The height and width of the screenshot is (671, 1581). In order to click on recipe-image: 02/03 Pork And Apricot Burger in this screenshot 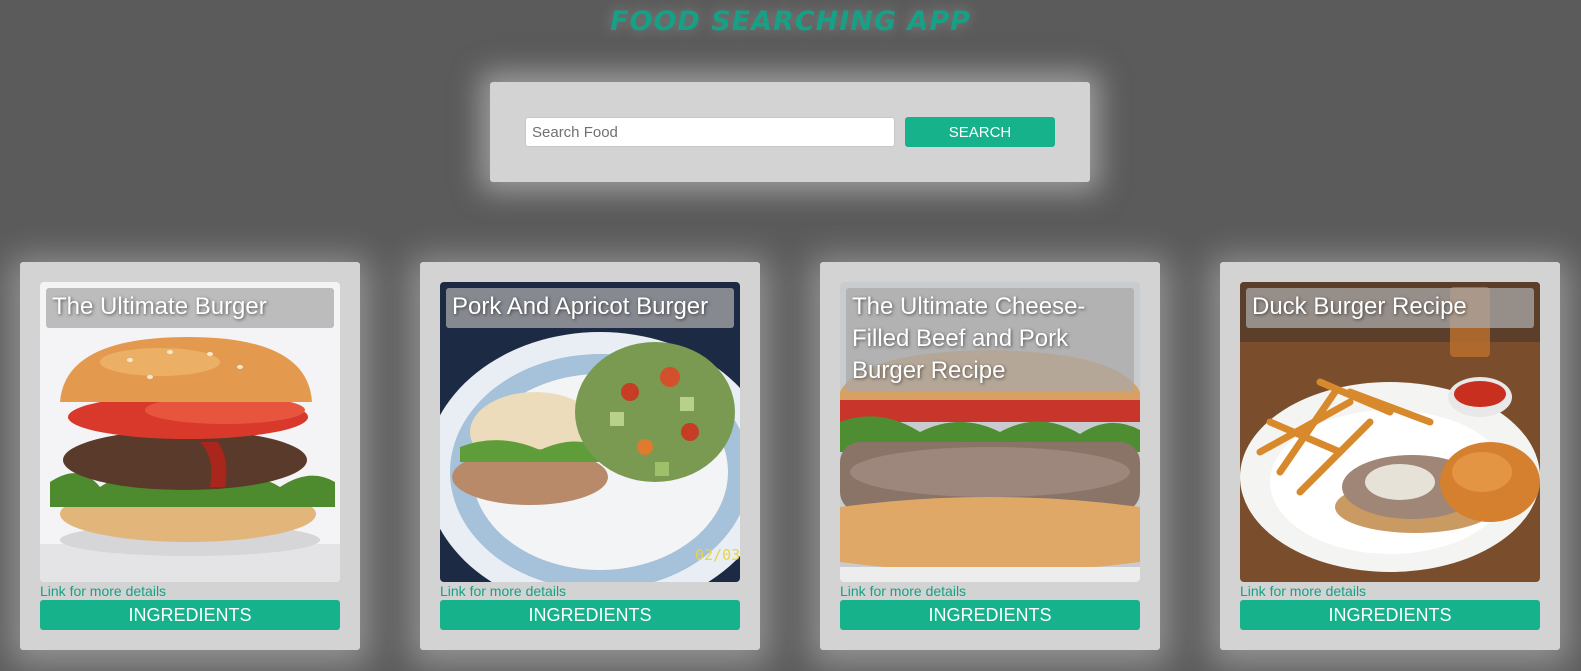, I will do `click(590, 432)`.